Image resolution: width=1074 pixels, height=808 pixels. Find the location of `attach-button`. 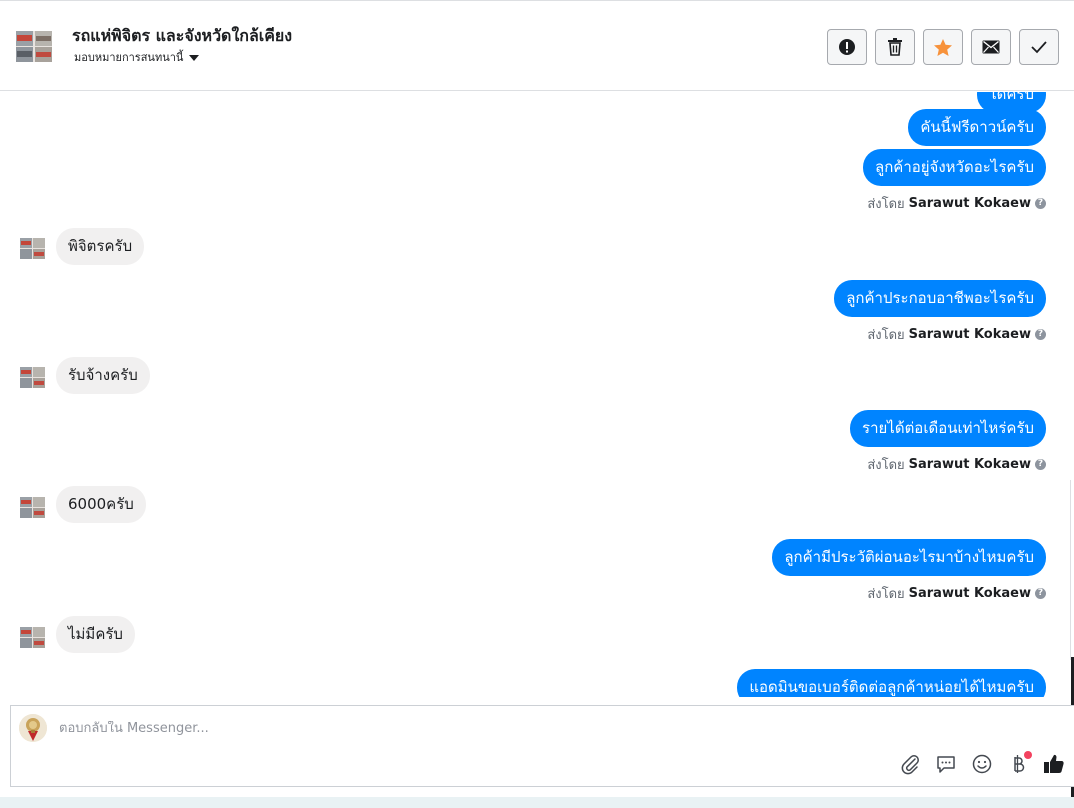

attach-button is located at coordinates (910, 764).